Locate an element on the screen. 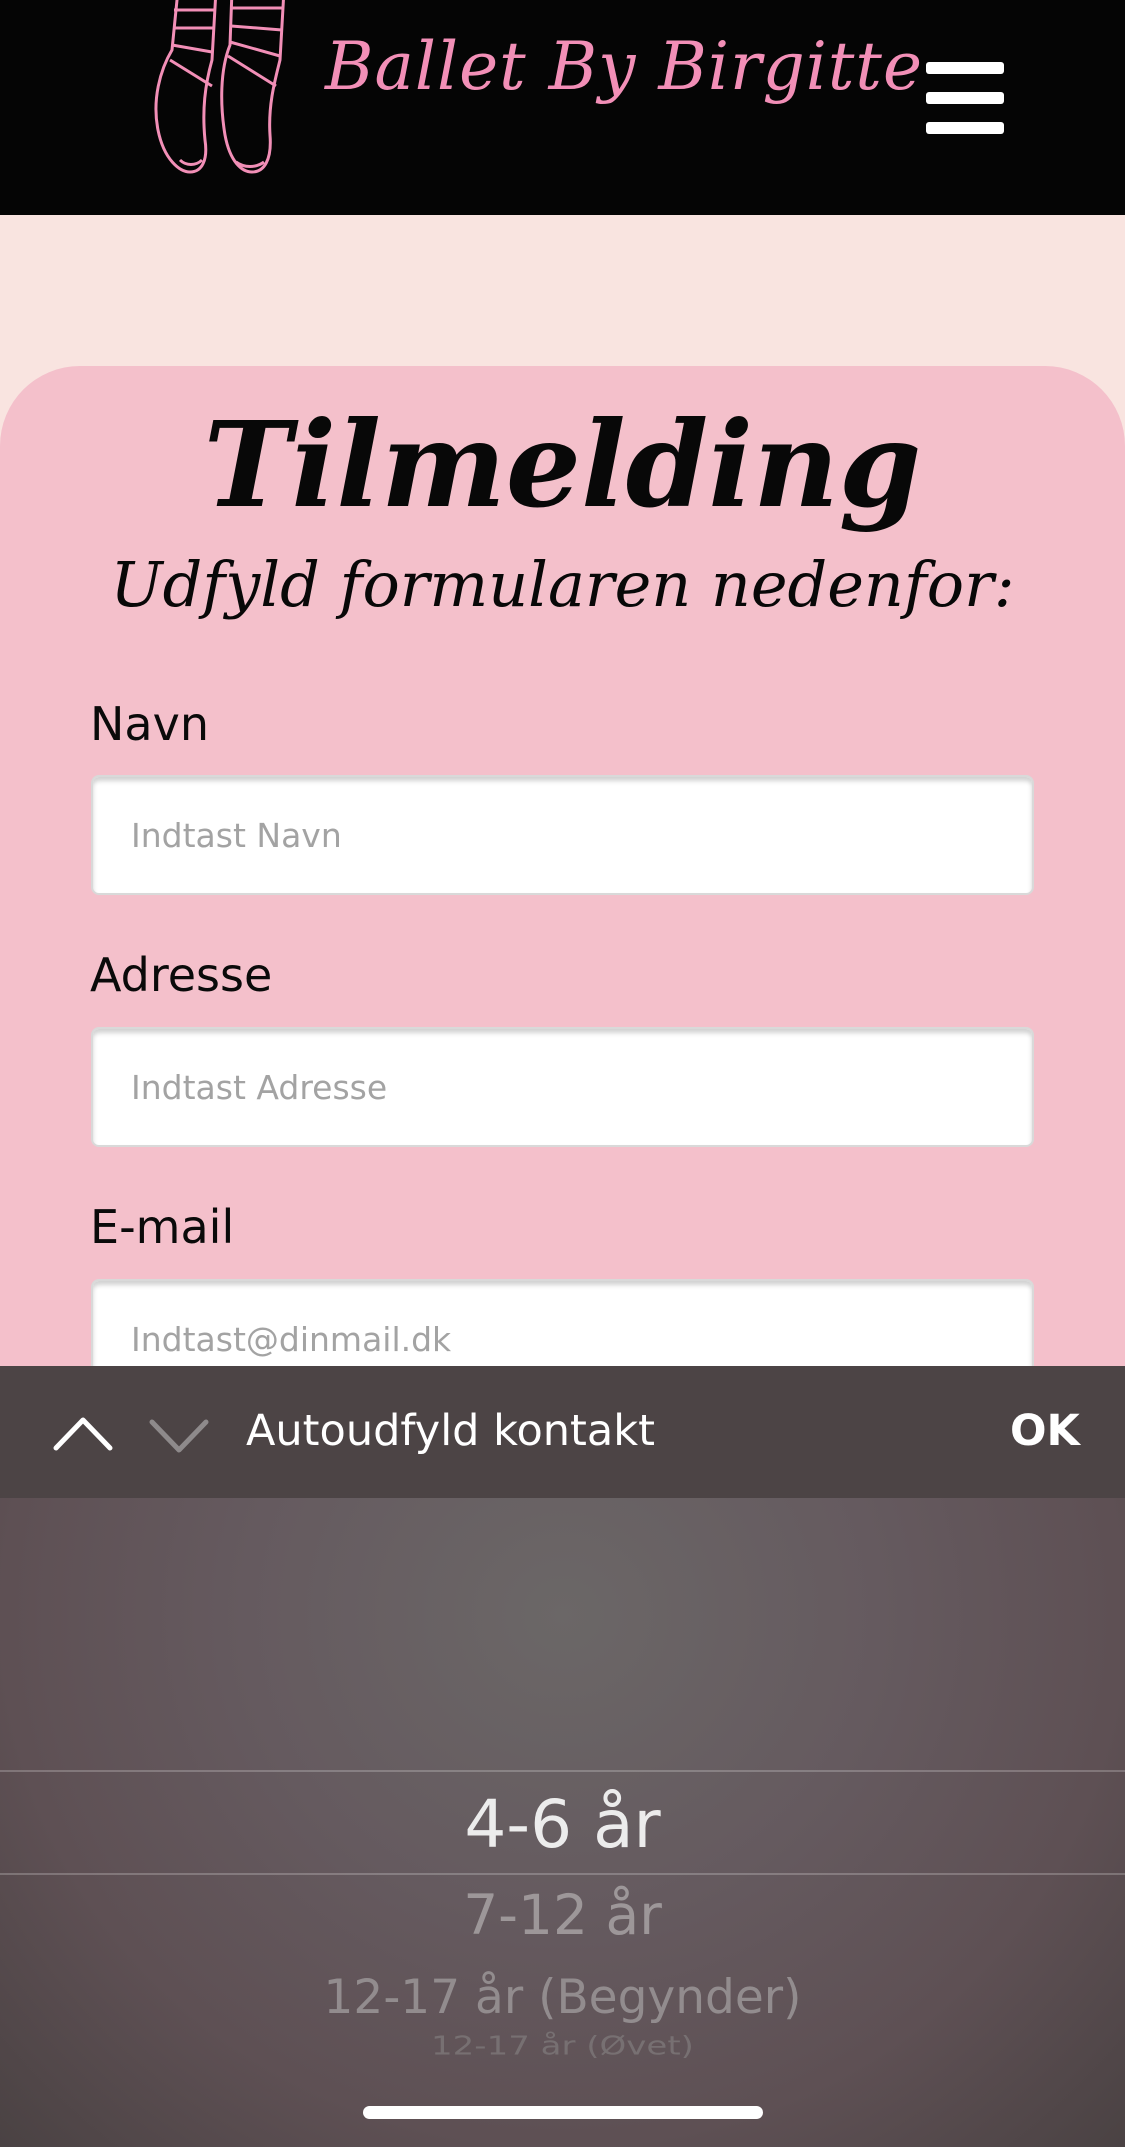 The image size is (1125, 2147). picker-option: 7-12 år is located at coordinates (562, 1915).